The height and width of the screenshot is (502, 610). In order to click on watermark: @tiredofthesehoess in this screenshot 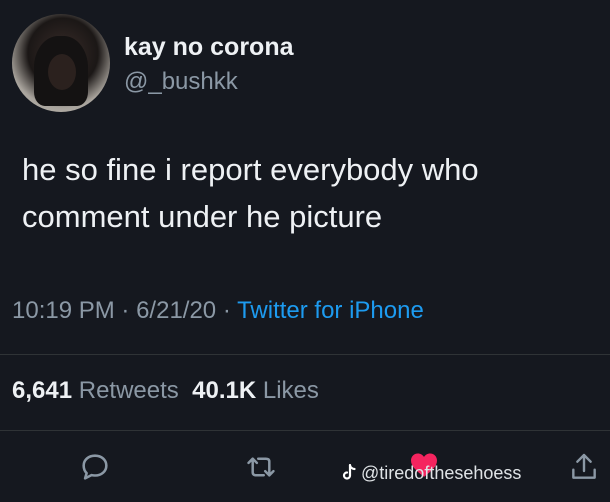, I will do `click(431, 473)`.